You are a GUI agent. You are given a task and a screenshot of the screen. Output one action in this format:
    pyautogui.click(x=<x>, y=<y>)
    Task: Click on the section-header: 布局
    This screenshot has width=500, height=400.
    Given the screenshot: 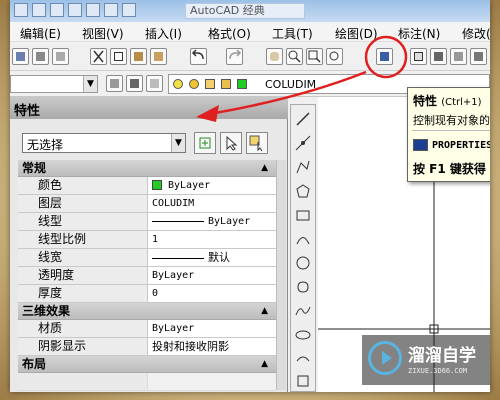 What is the action you would take?
    pyautogui.click(x=34, y=364)
    